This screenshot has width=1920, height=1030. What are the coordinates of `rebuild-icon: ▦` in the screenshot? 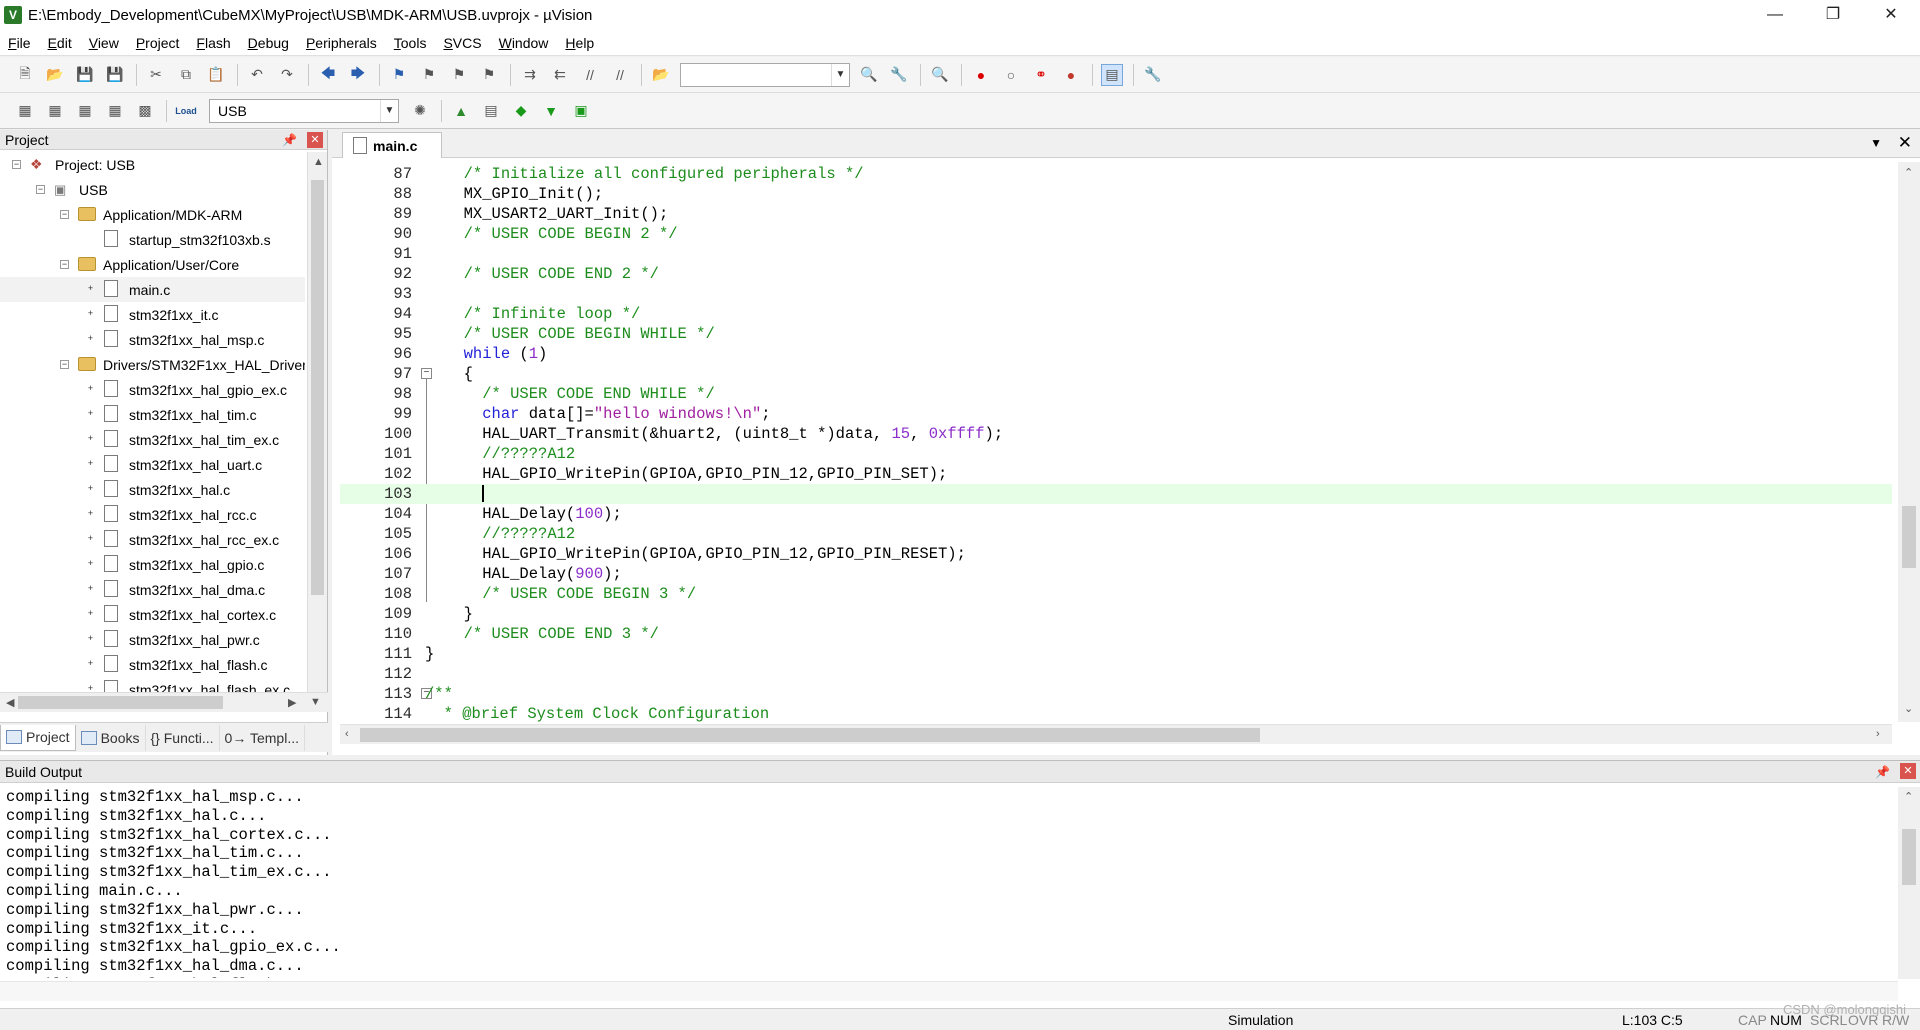 It's located at (85, 111).